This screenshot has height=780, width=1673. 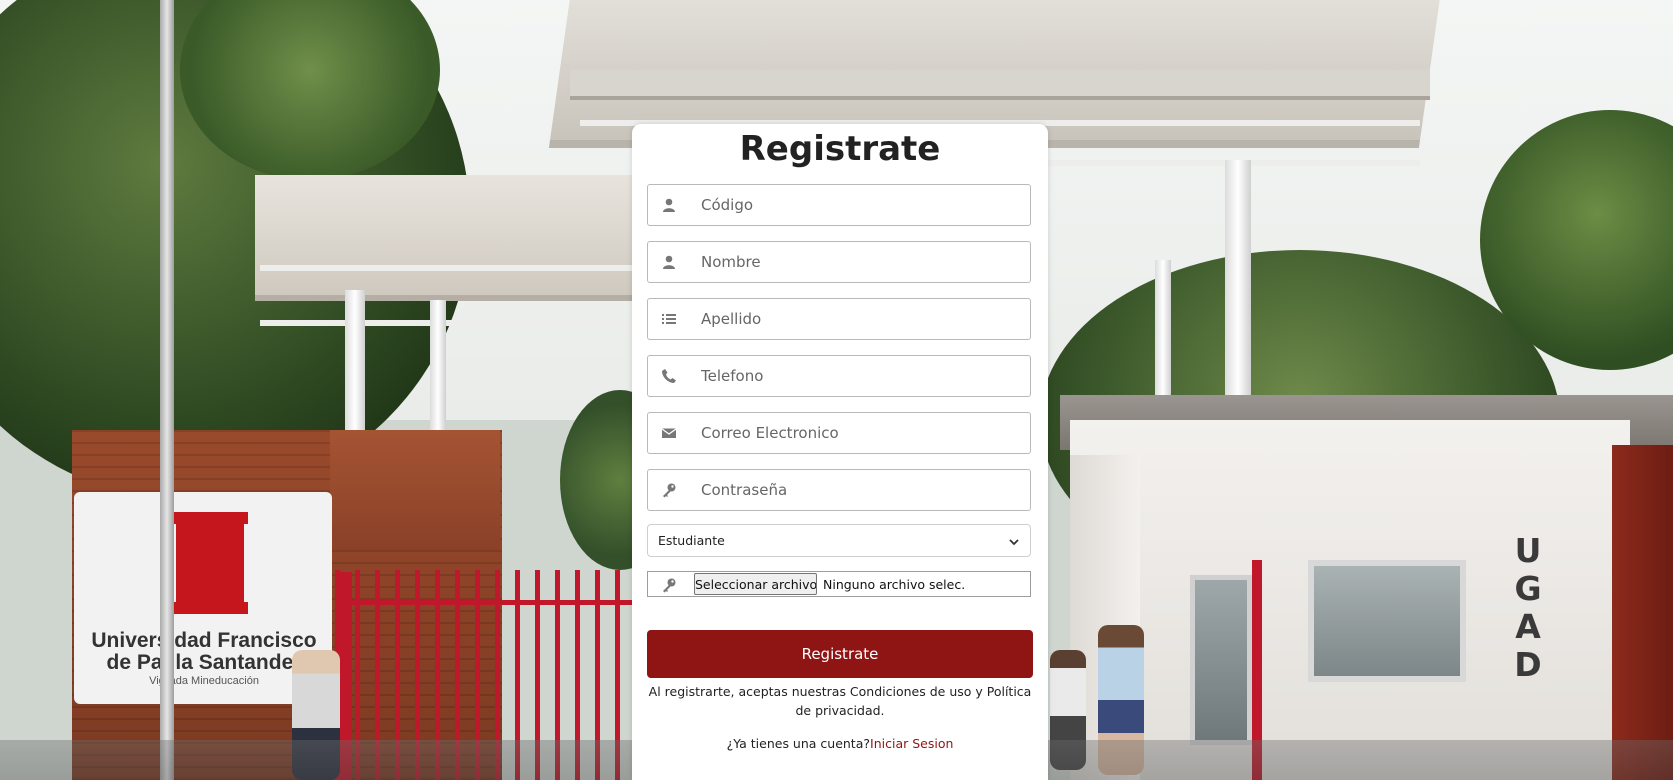 I want to click on canopy-roof, so click(x=465, y=238).